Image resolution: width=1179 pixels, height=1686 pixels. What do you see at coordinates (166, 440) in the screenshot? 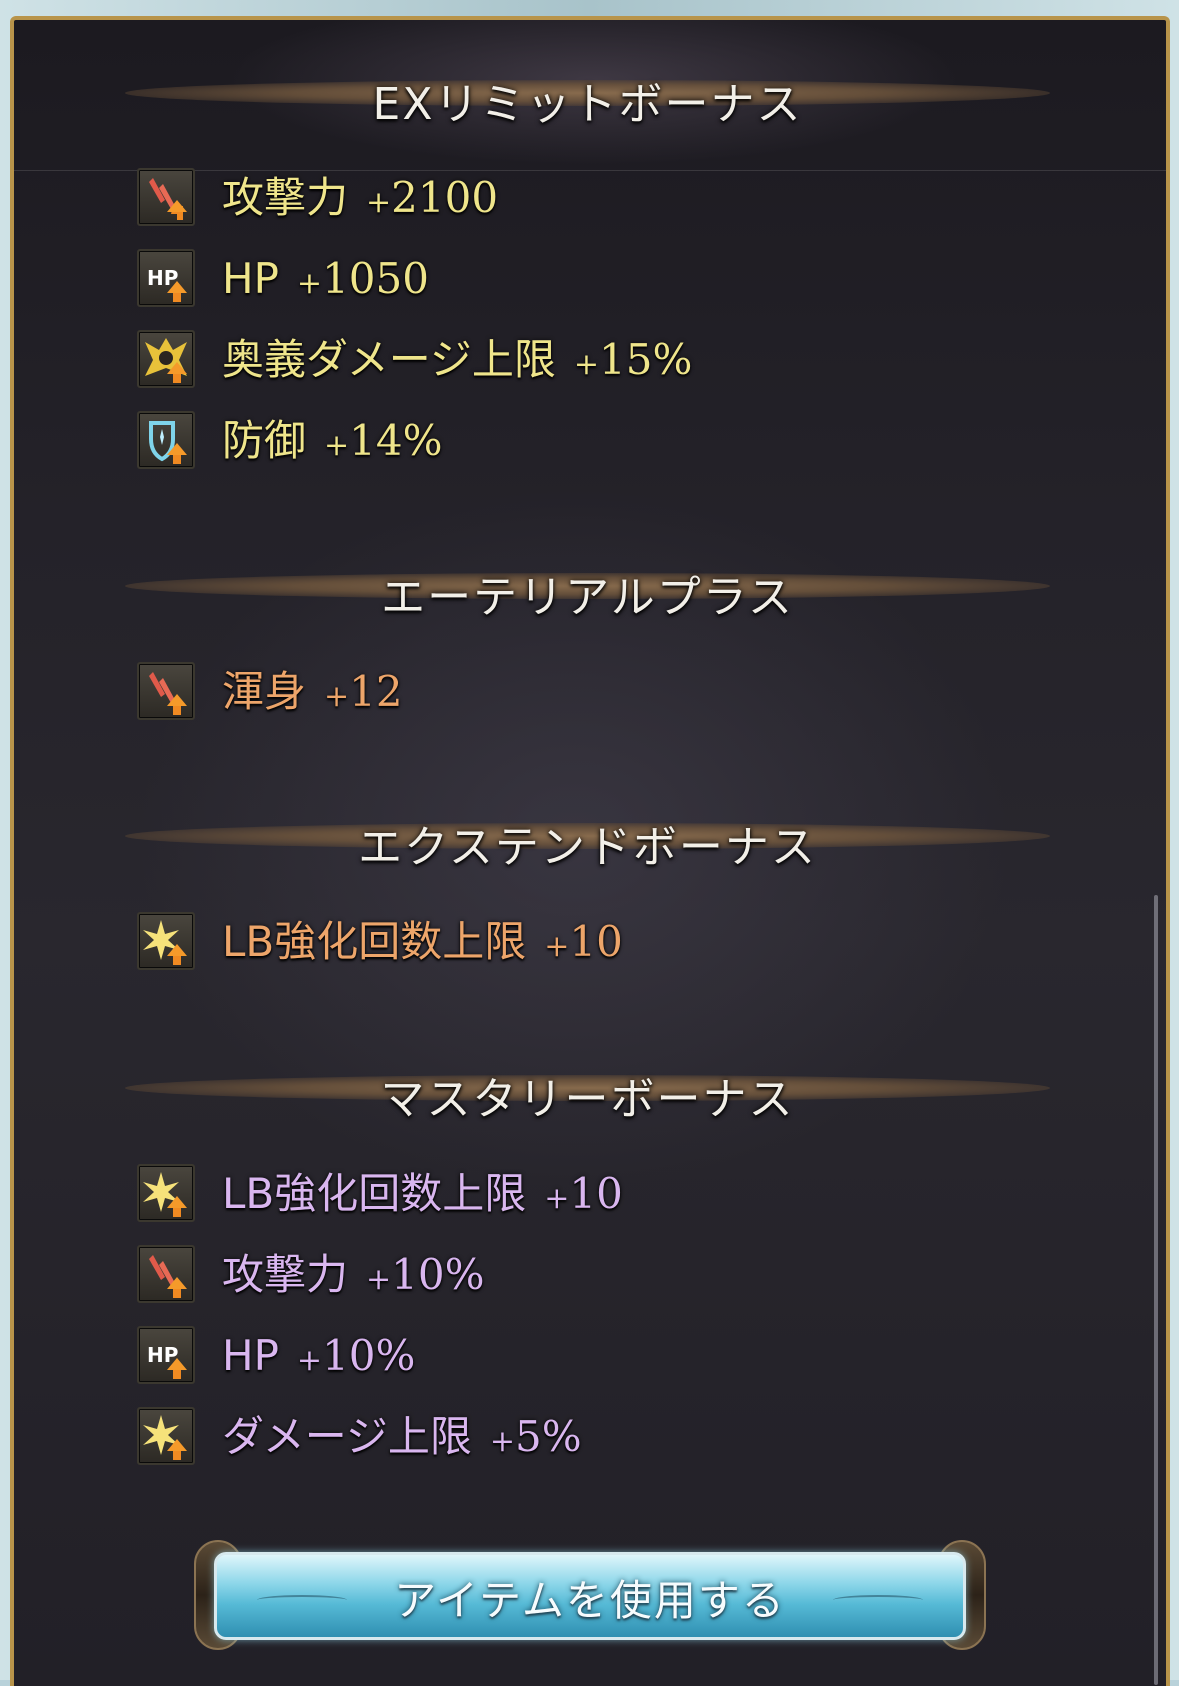
I see `defense-up-icon` at bounding box center [166, 440].